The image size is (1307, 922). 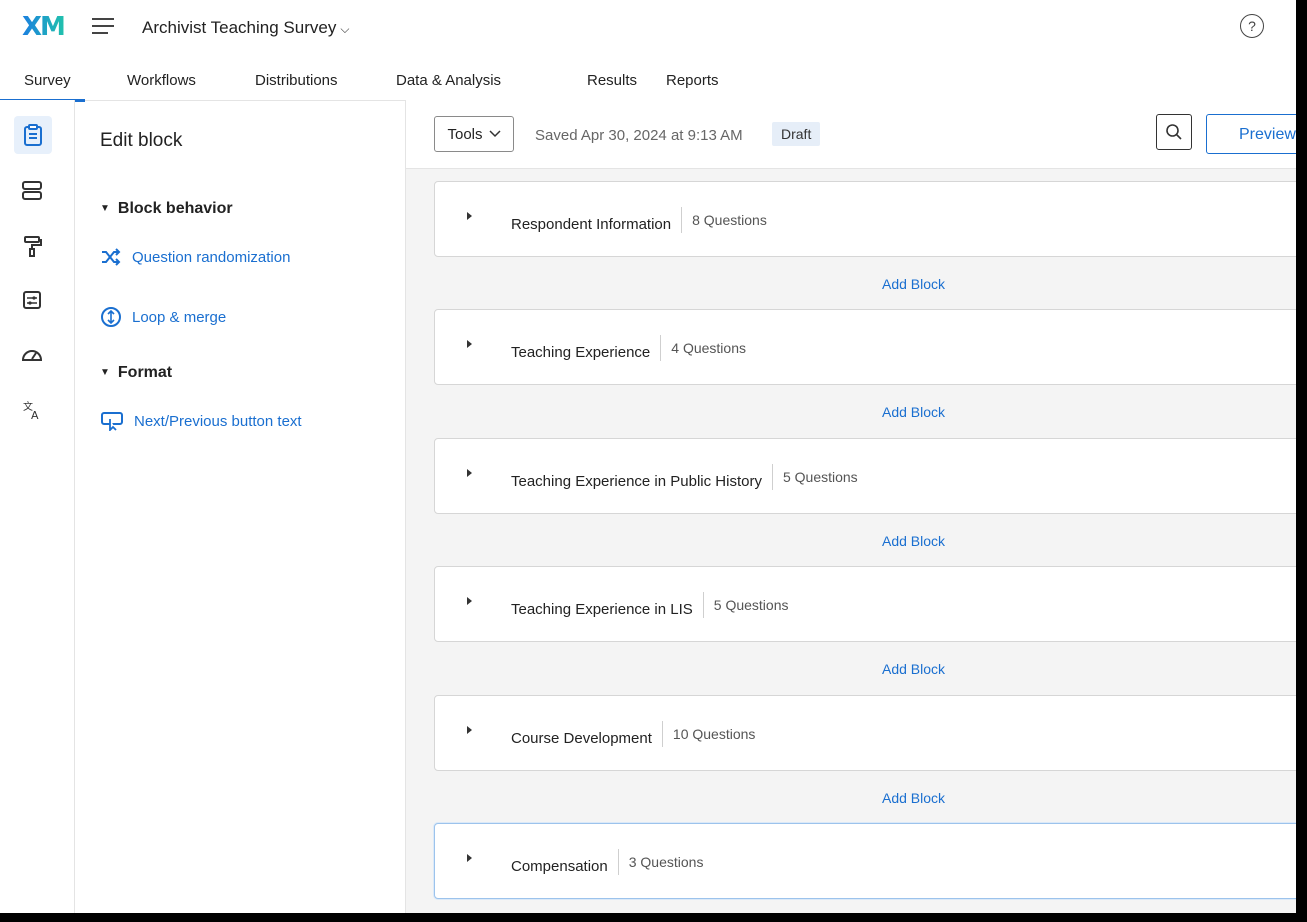 What do you see at coordinates (602, 609) in the screenshot?
I see `block-name: Teaching Experience in LIS` at bounding box center [602, 609].